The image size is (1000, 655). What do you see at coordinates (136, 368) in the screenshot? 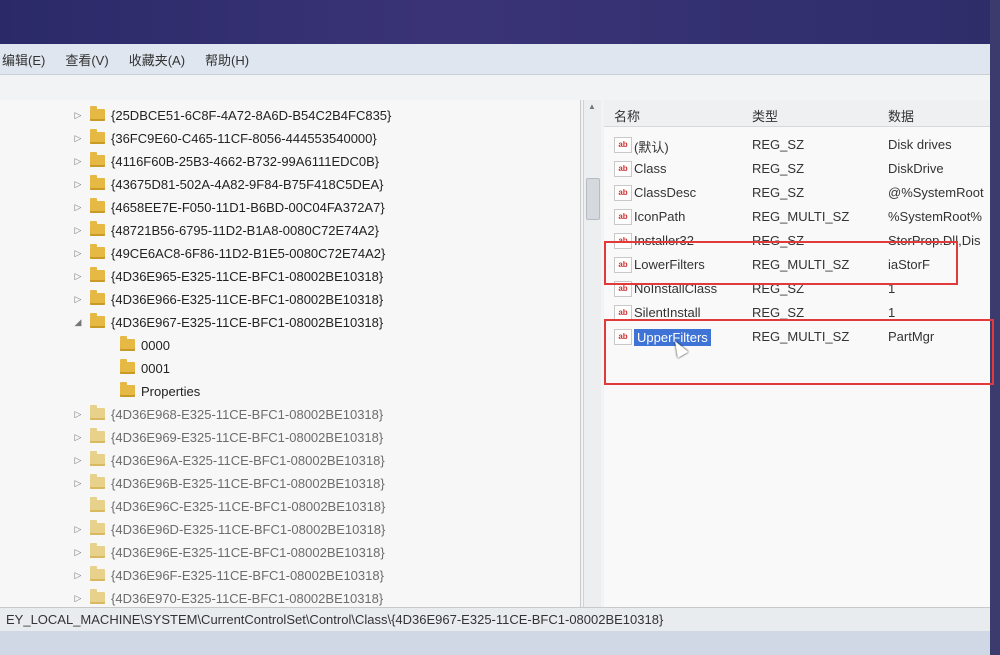
I see `tree-item: 0001` at bounding box center [136, 368].